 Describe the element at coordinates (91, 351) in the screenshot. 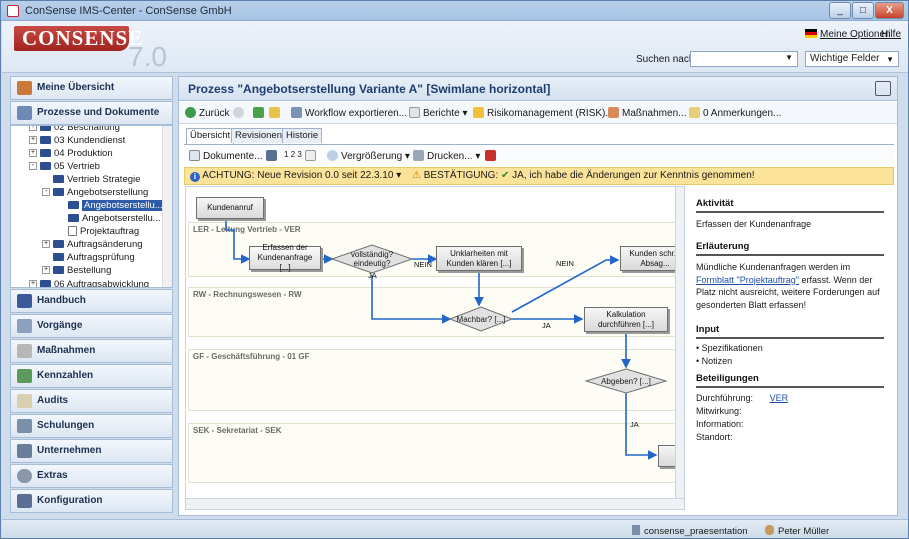

I see `nav-measures: Maßnahmen` at that location.